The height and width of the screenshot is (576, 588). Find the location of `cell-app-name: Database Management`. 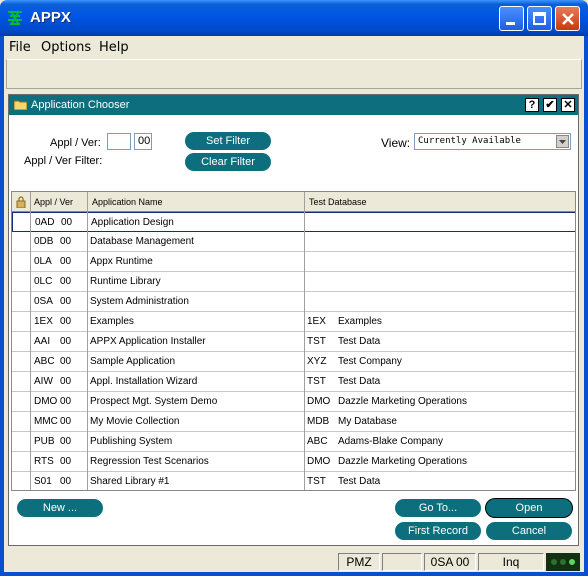

cell-app-name: Database Management is located at coordinates (142, 241).